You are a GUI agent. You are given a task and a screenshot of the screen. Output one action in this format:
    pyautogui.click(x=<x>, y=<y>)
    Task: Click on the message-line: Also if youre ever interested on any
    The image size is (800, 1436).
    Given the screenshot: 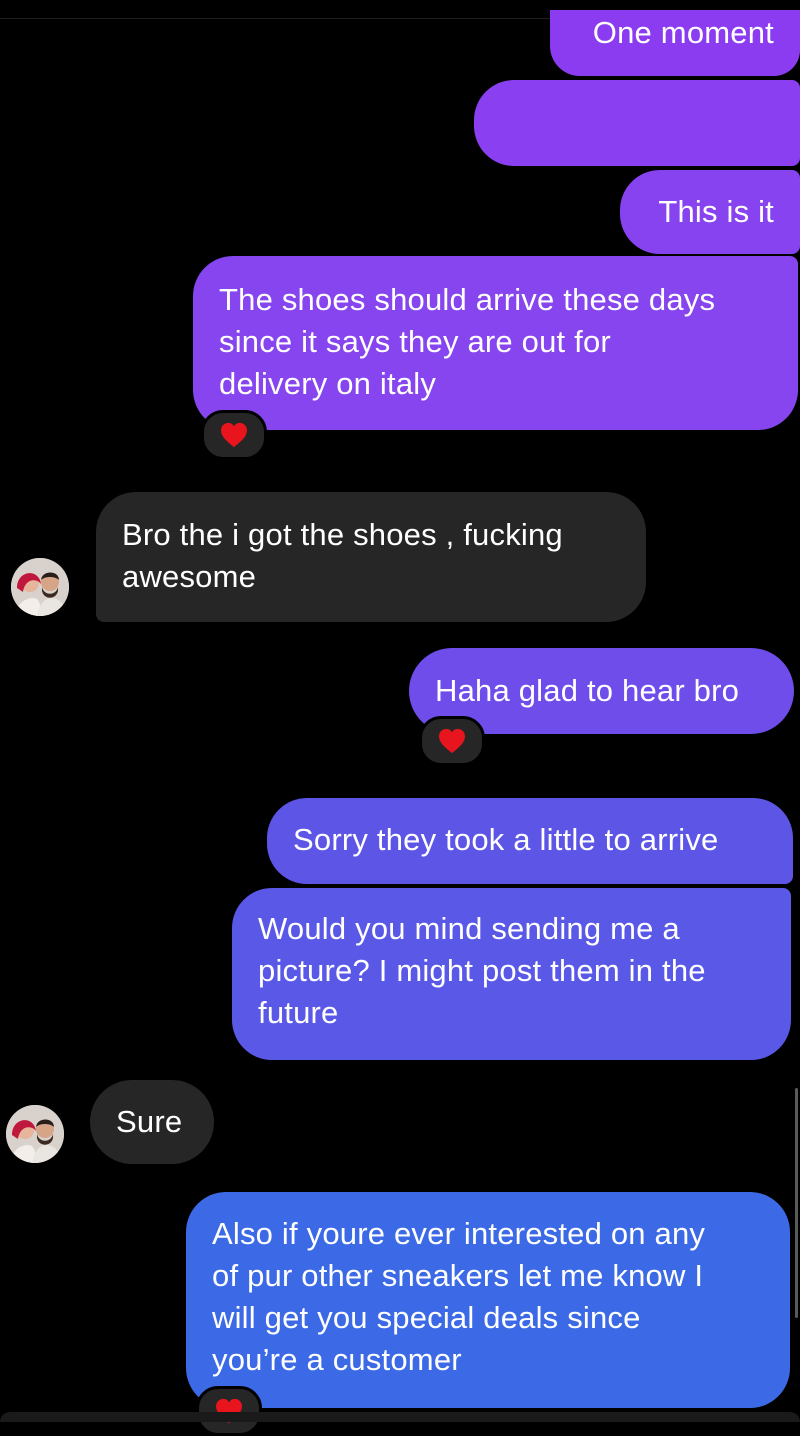 What is the action you would take?
    pyautogui.click(x=459, y=1233)
    